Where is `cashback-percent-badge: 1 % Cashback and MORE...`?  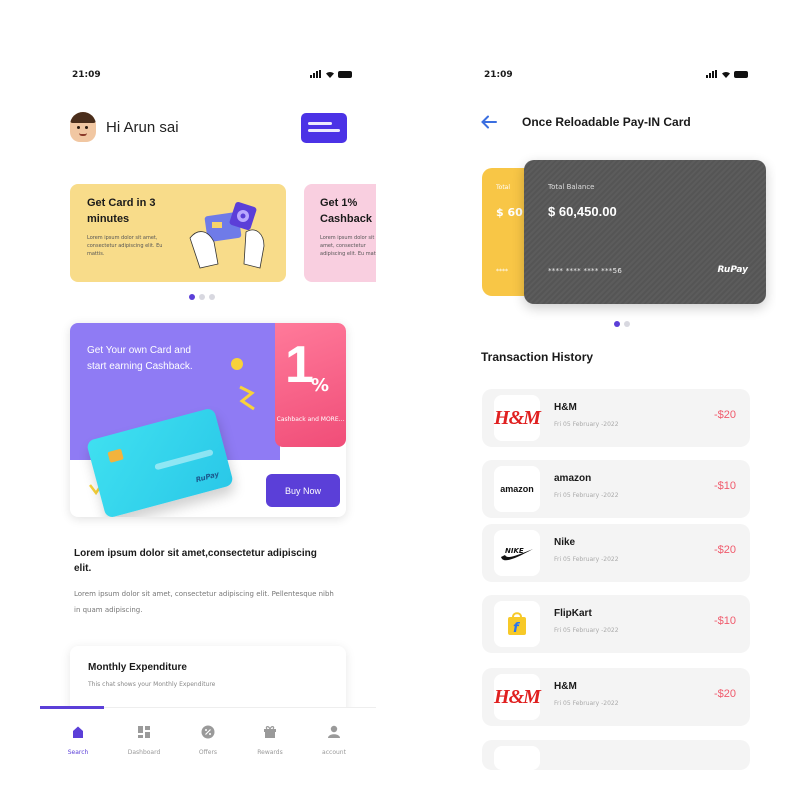
cashback-percent-badge: 1 % Cashback and MORE... is located at coordinates (310, 385).